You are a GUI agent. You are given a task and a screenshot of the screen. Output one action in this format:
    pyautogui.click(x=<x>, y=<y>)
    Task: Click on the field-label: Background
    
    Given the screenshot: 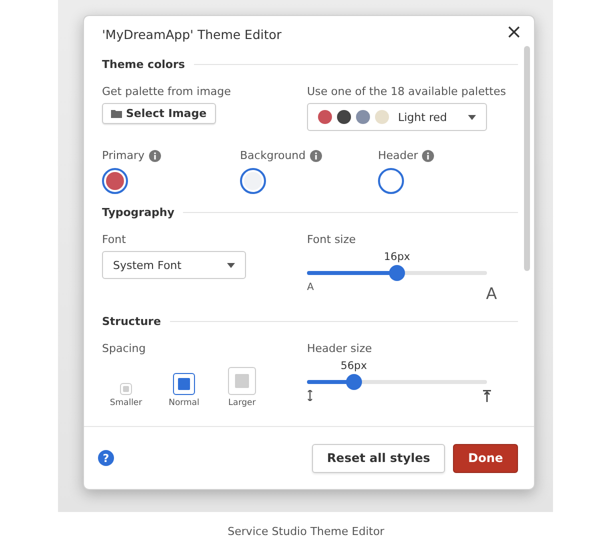 What is the action you would take?
    pyautogui.click(x=273, y=155)
    